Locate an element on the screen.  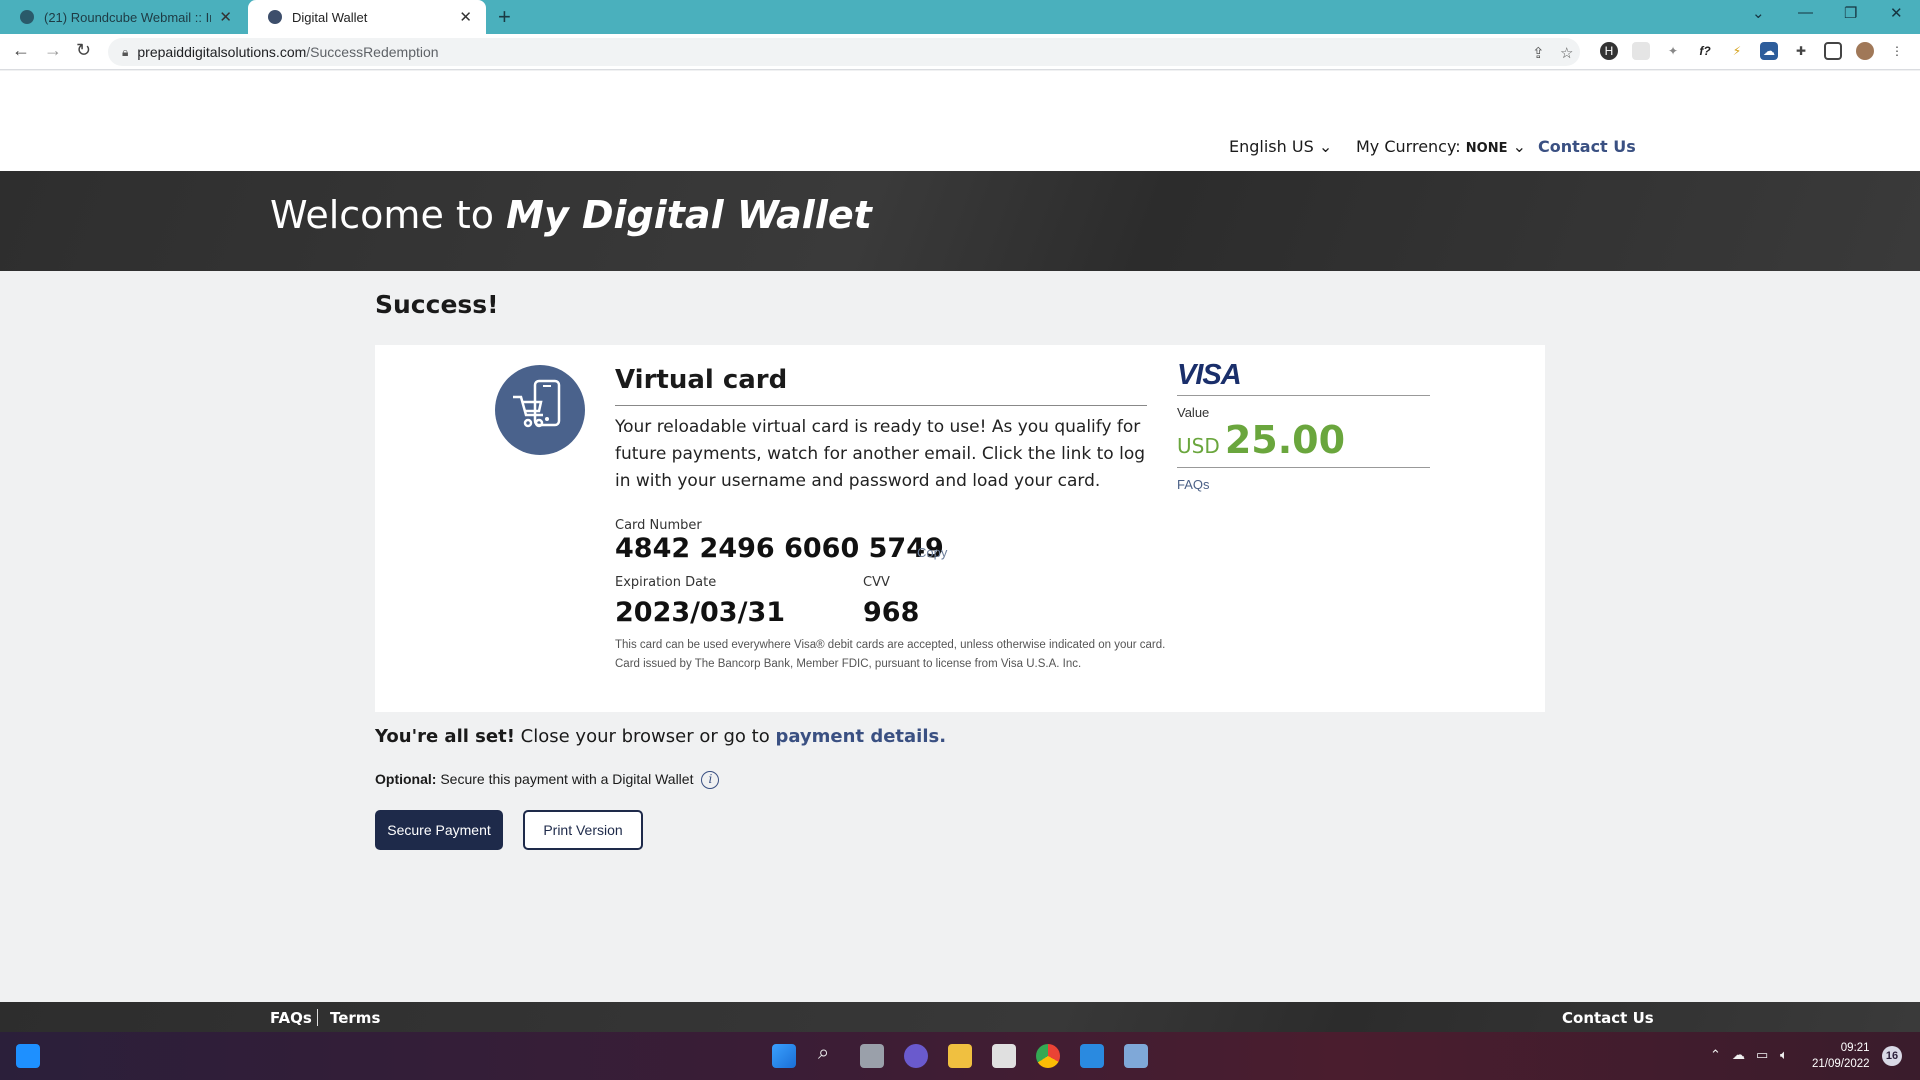
tab-roundcube: (21) Roundcube Webmail :: Inbox ✕ is located at coordinates (123, 17).